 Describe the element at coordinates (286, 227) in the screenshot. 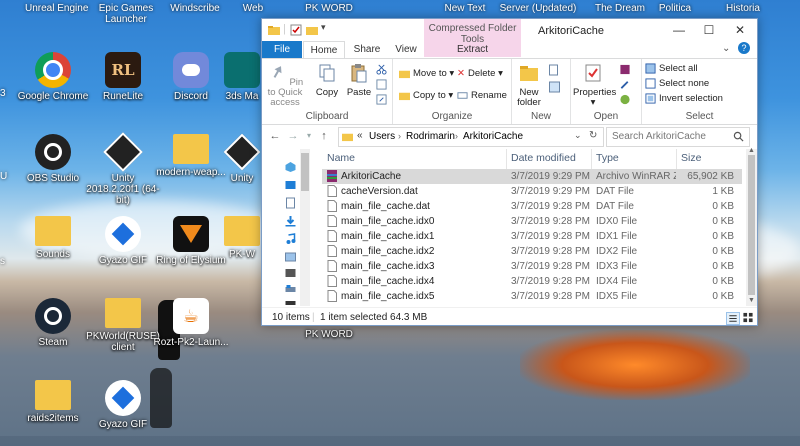

I see `navigation-pane` at that location.